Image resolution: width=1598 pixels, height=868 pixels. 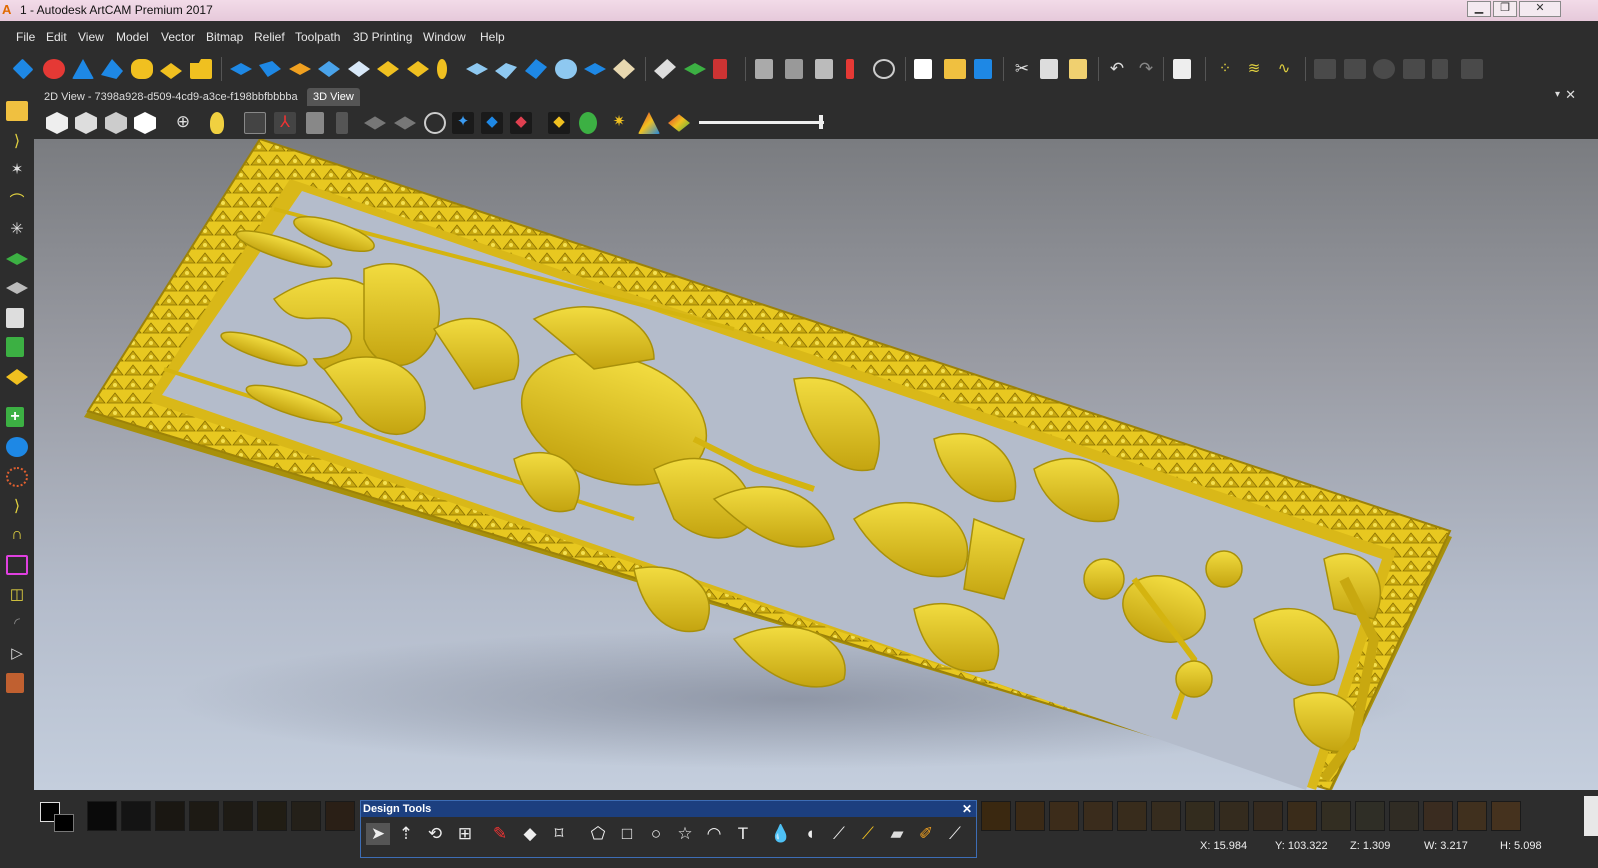 What do you see at coordinates (333, 97) in the screenshot?
I see `tab-3d-view: 3D View` at bounding box center [333, 97].